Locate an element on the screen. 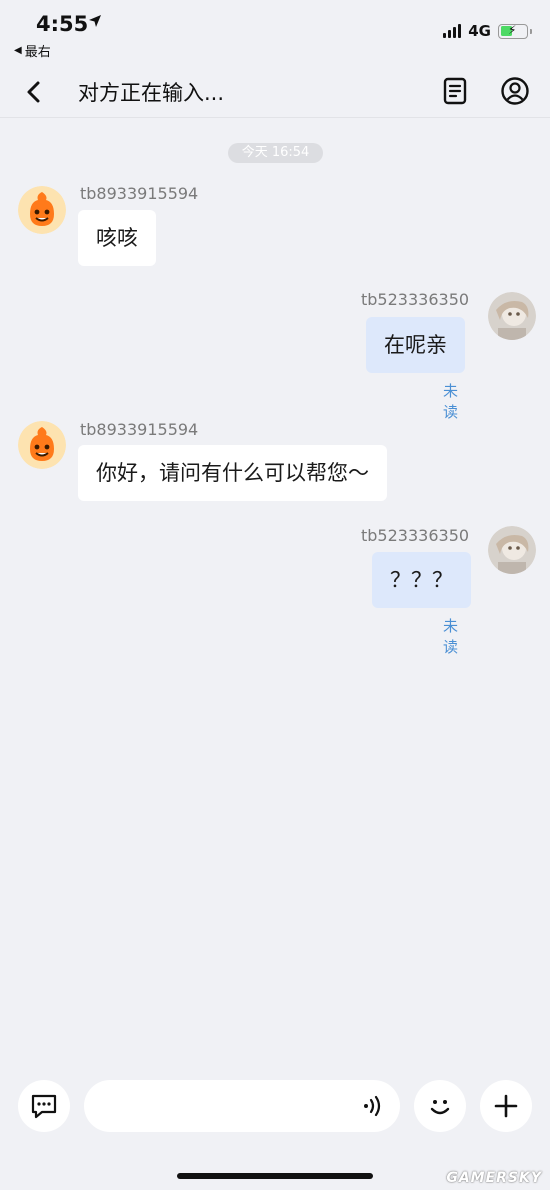 Image resolution: width=550 pixels, height=1190 pixels. back-app-label: 最右 is located at coordinates (37, 52).